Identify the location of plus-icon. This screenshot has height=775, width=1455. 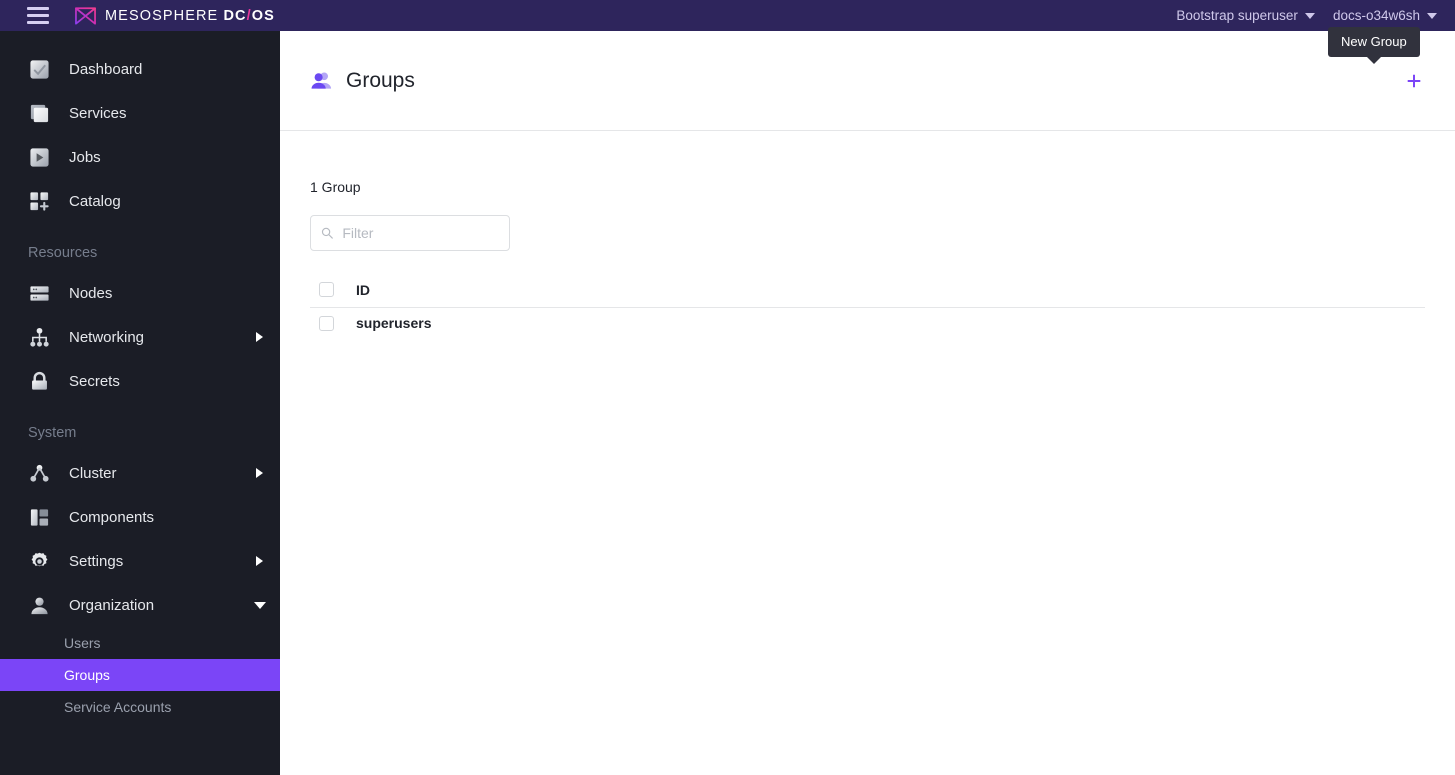
(1414, 80).